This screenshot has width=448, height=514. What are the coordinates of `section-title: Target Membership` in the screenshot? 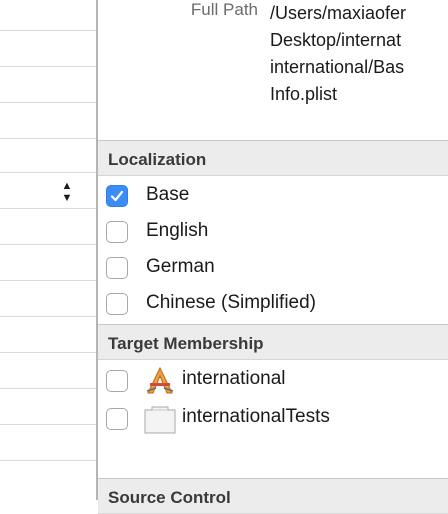 It's located at (186, 343).